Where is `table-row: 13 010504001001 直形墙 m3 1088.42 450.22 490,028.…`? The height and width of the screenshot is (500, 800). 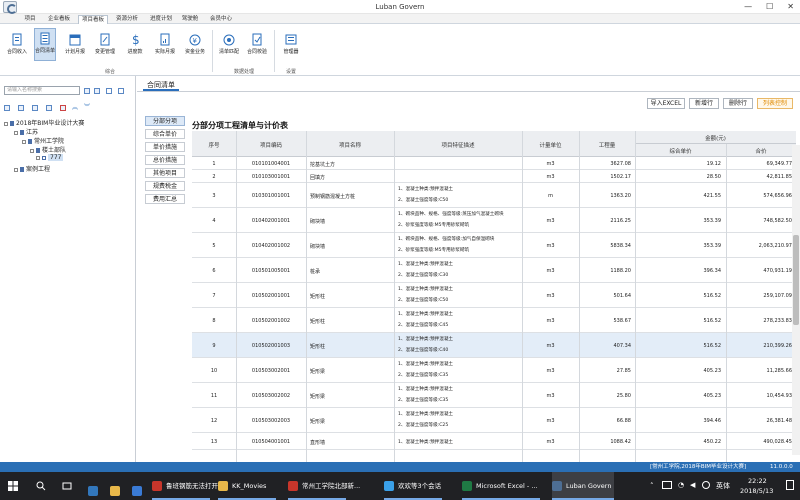
table-row: 13 010504001001 直形墙 m3 1088.42 450.22 490,028.… is located at coordinates (494, 441).